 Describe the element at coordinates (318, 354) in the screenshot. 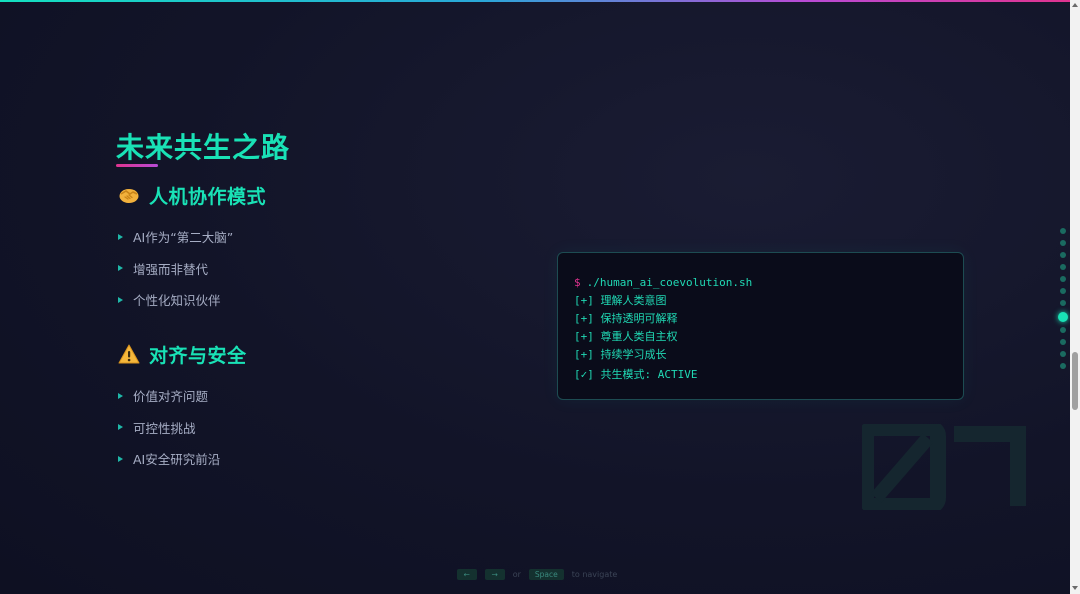

I see `section-heading: 对齐与安全` at that location.